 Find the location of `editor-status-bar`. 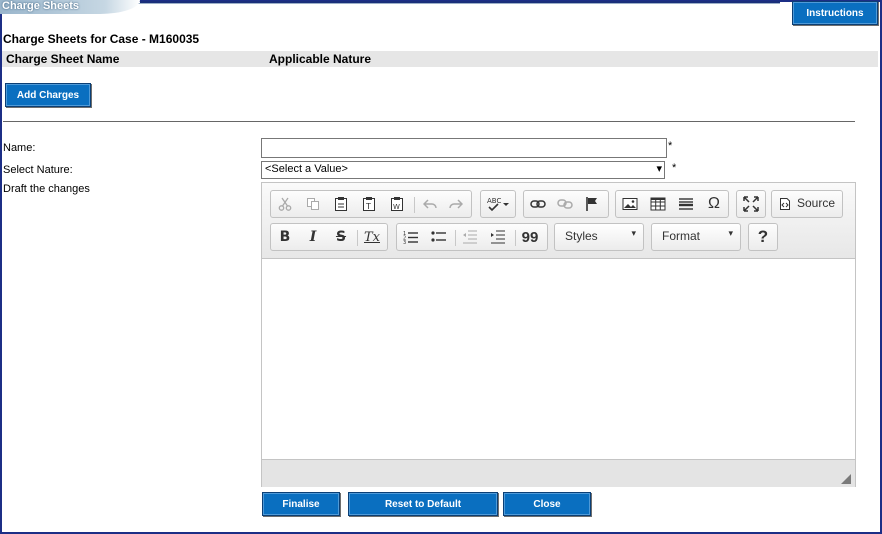

editor-status-bar is located at coordinates (558, 473).